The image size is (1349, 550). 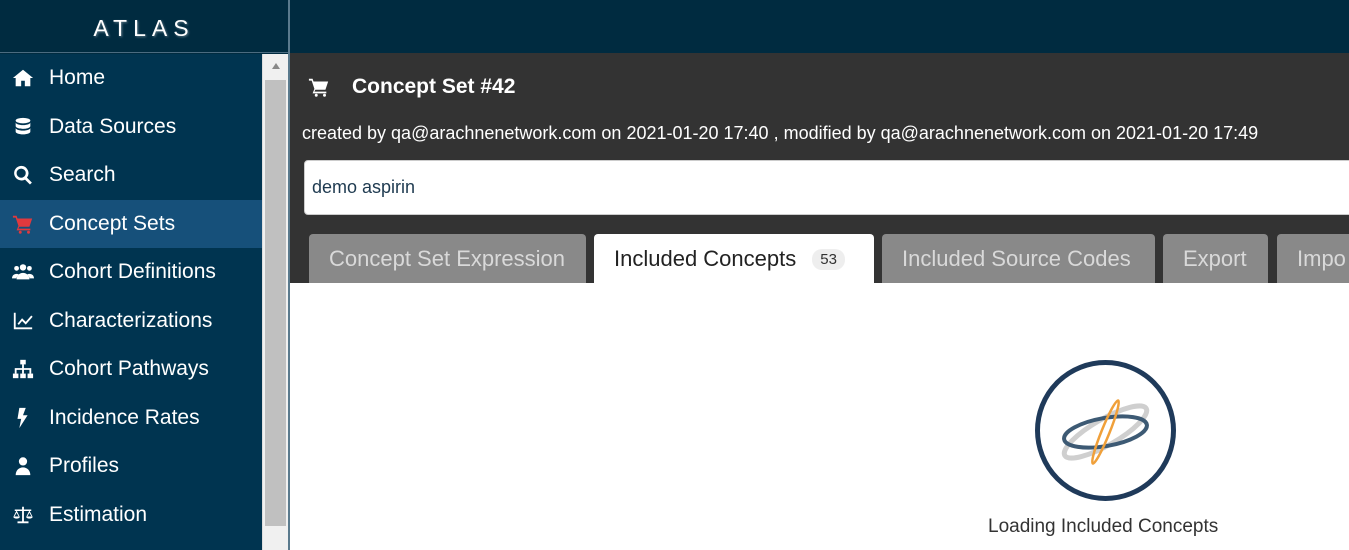 I want to click on concept-count-badge: 53, so click(x=828, y=259).